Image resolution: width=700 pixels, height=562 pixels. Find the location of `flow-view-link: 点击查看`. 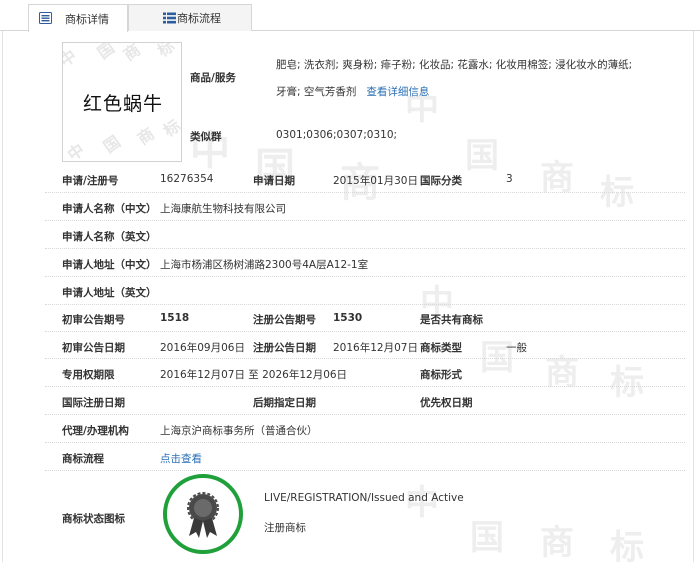

flow-view-link: 点击查看 is located at coordinates (181, 458).